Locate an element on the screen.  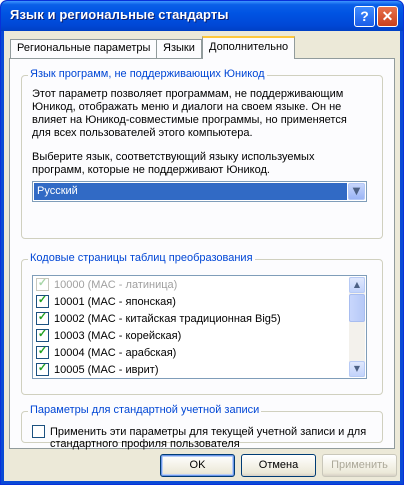
cancel-button: Отмена is located at coordinates (278, 465).